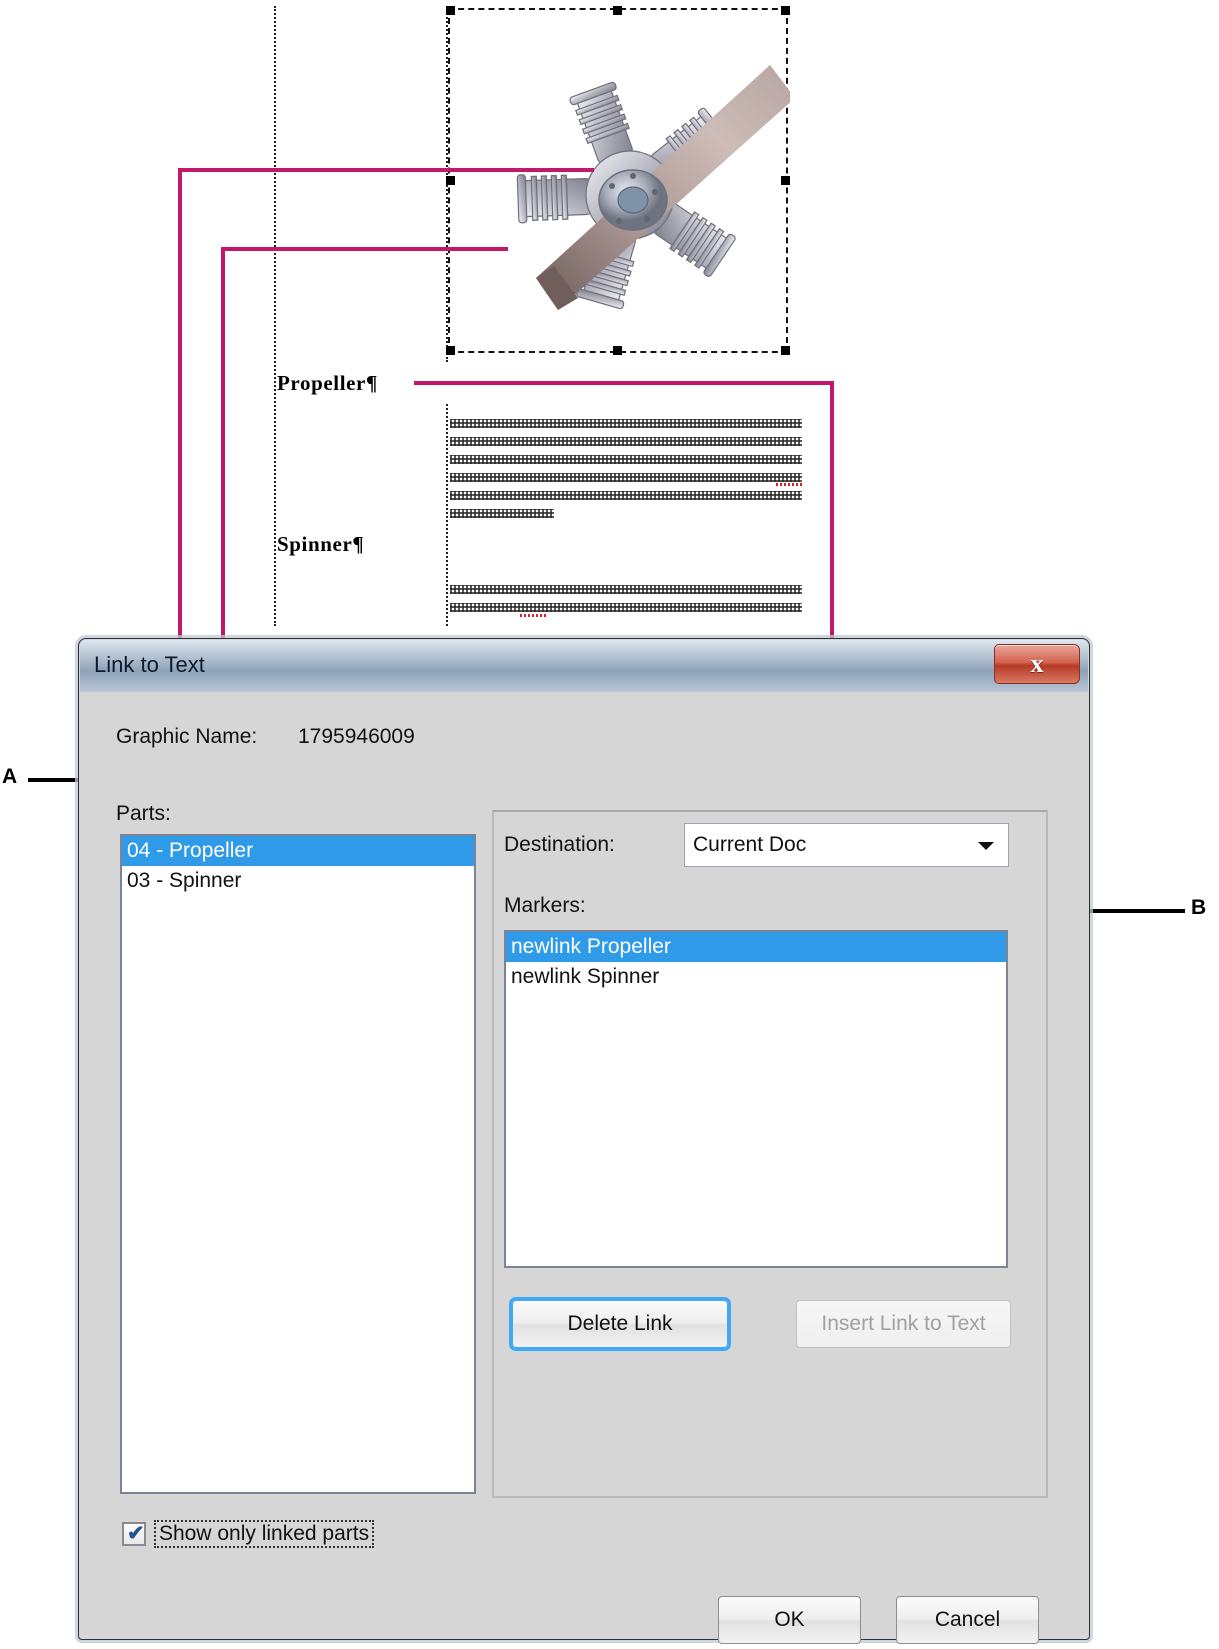 Image resolution: width=1219 pixels, height=1649 pixels. I want to click on close-button: x, so click(1037, 664).